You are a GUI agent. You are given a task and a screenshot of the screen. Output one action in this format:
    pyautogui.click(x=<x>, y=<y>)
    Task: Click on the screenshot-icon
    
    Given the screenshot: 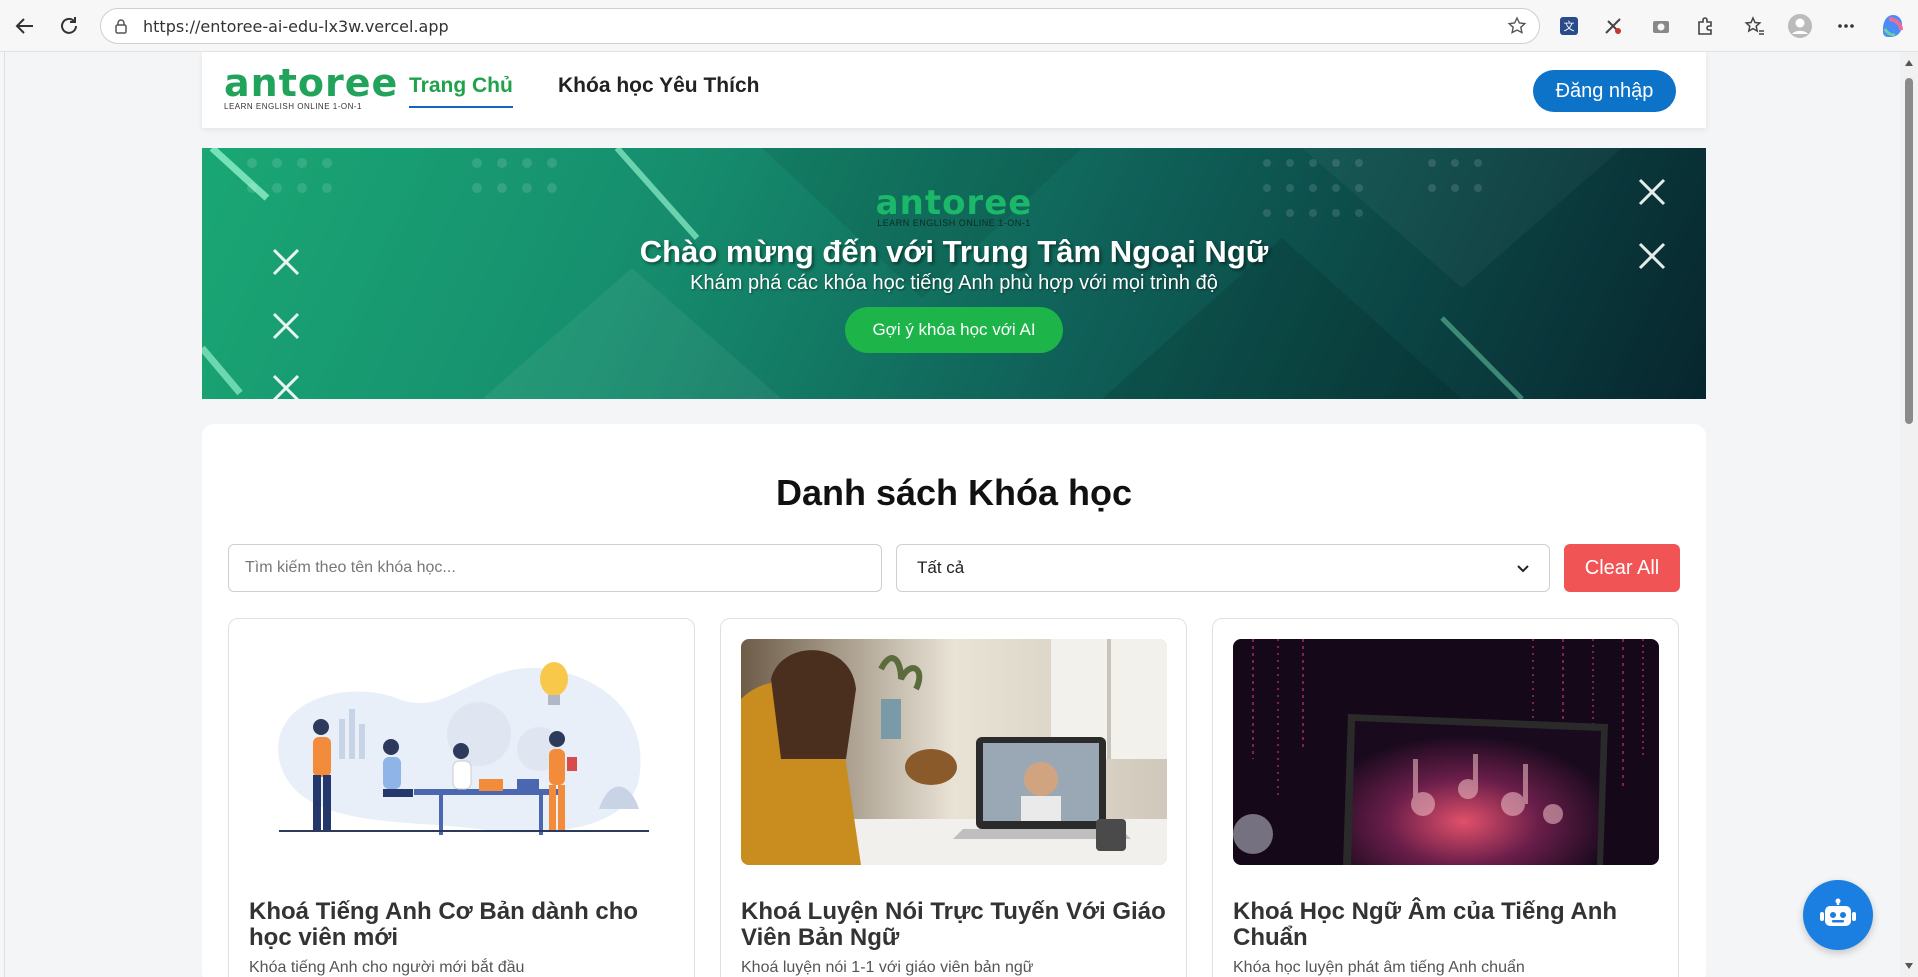 What is the action you would take?
    pyautogui.click(x=1661, y=26)
    